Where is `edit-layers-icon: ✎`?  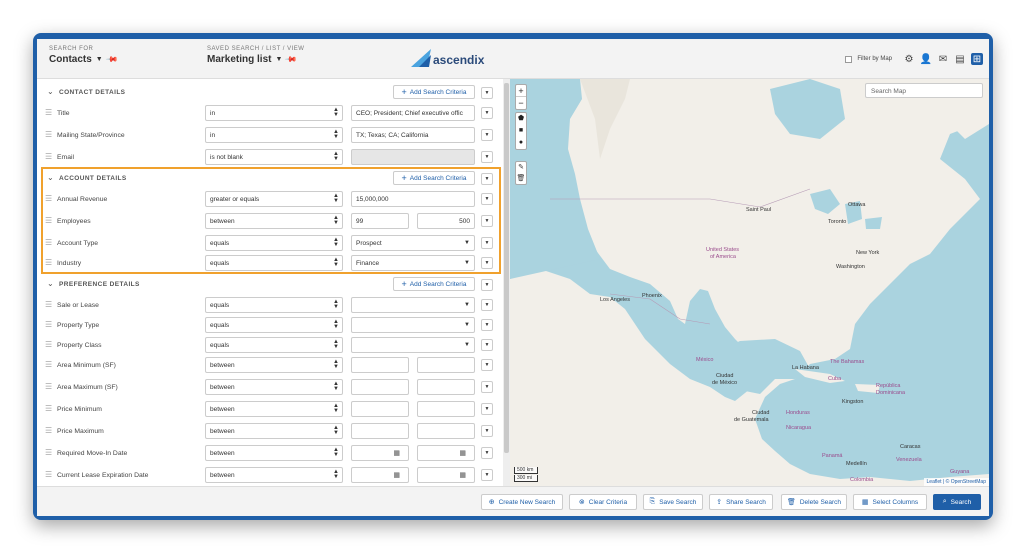 edit-layers-icon: ✎ is located at coordinates (521, 167).